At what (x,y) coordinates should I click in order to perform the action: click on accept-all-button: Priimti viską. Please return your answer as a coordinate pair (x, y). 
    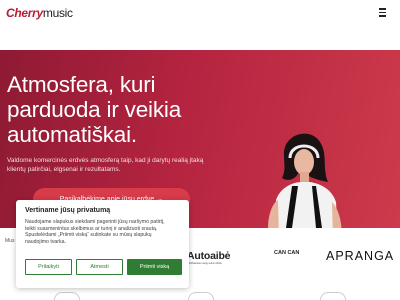
    Looking at the image, I should click on (154, 267).